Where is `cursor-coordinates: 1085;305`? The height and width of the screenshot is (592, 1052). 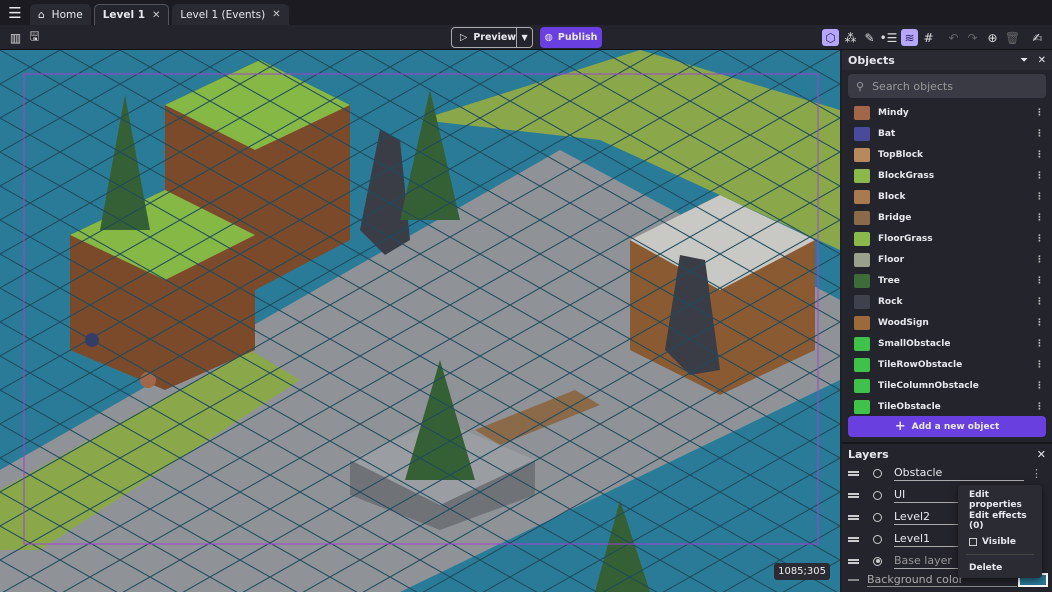
cursor-coordinates: 1085;305 is located at coordinates (802, 571).